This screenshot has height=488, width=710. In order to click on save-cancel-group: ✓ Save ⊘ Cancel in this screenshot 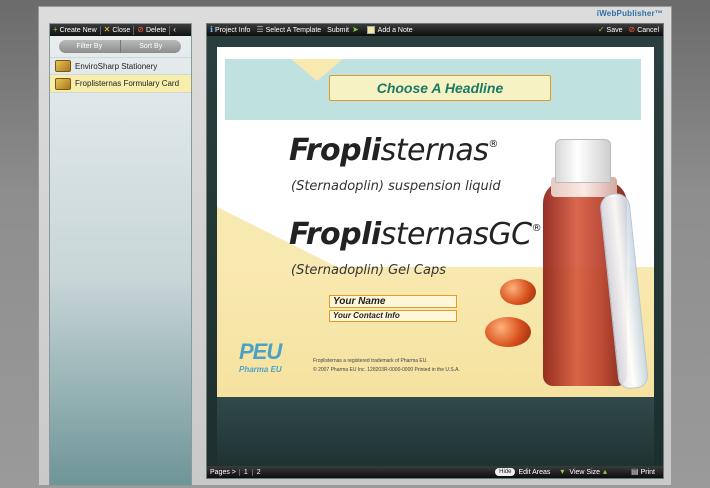, I will do `click(628, 30)`.